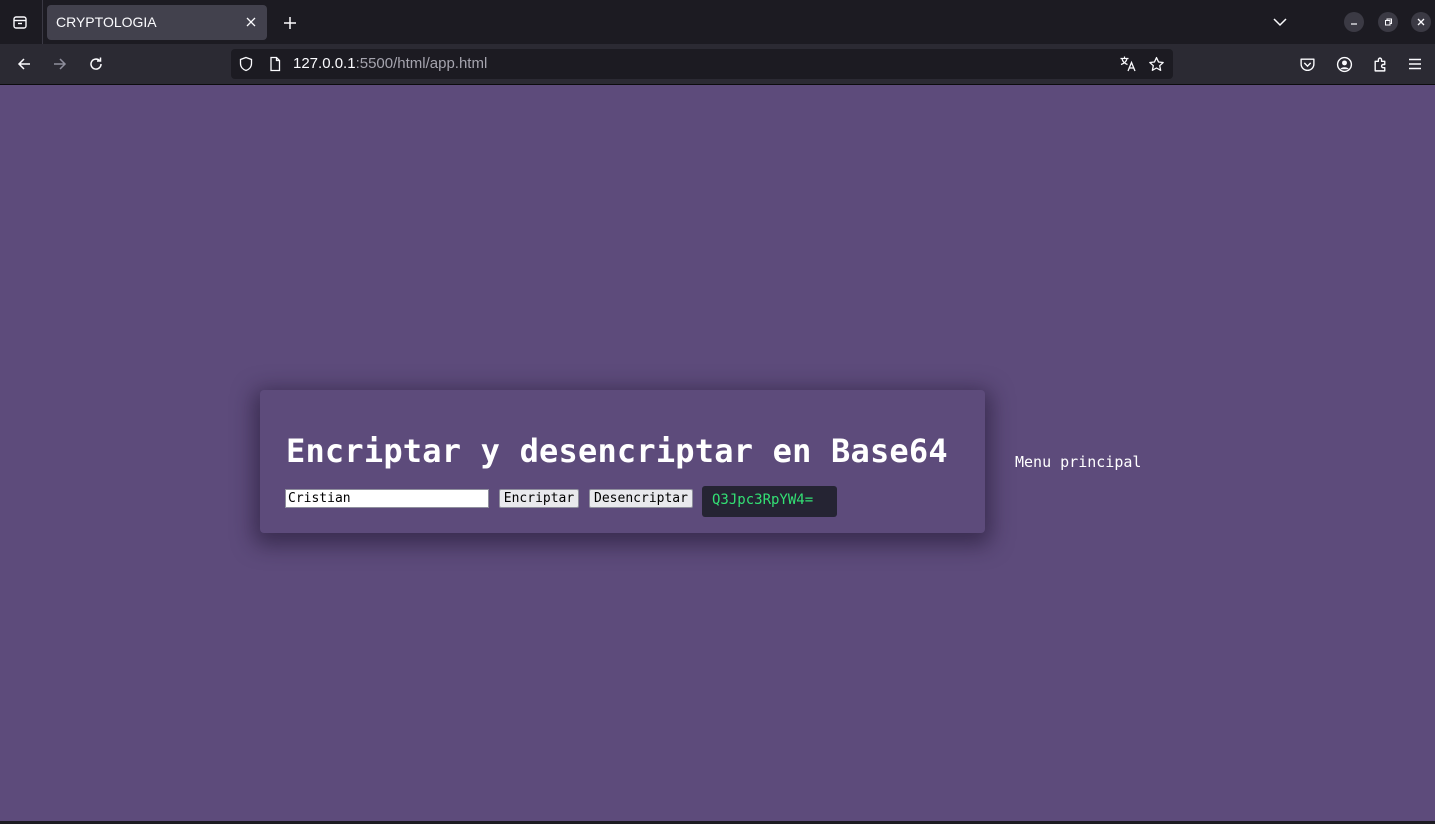 Image resolution: width=1435 pixels, height=824 pixels. I want to click on pocket-icon, so click(1307, 64).